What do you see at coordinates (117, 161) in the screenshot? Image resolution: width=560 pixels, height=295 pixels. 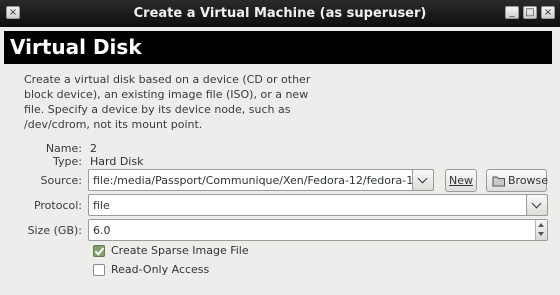 I see `type-value: Hard Disk` at bounding box center [117, 161].